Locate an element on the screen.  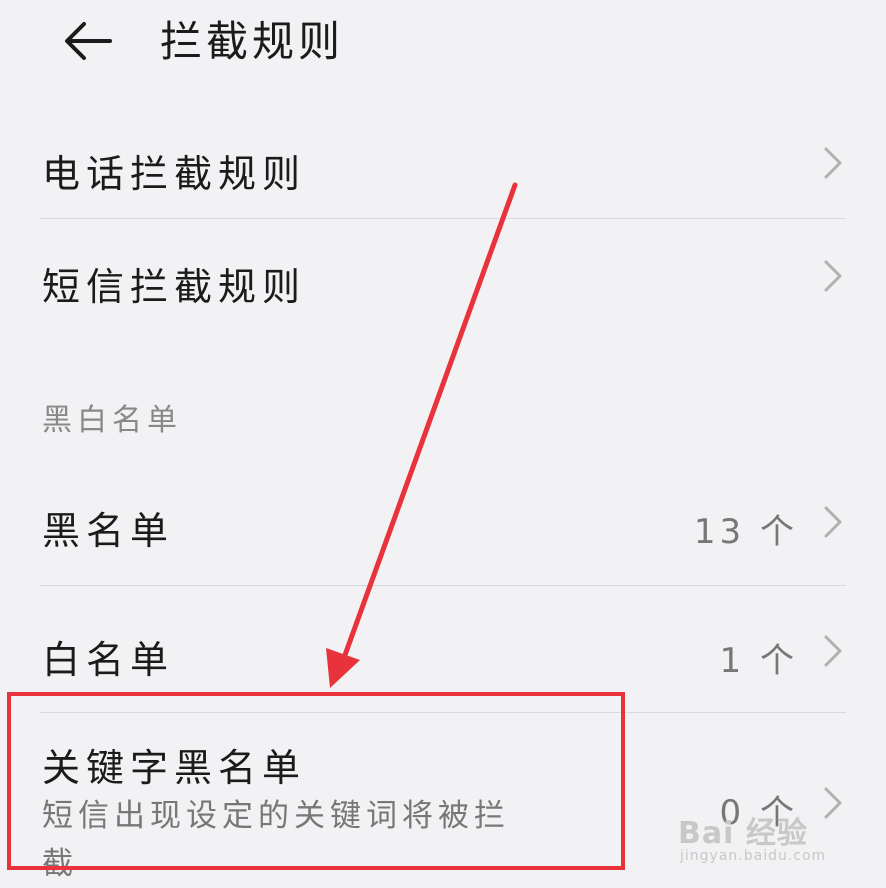
back-arrow-icon is located at coordinates (88, 41).